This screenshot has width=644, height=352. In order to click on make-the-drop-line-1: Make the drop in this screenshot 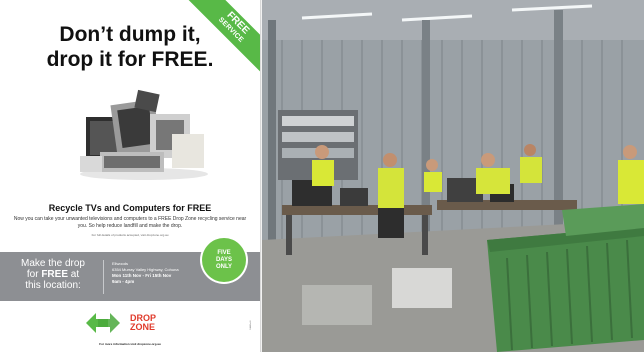, I will do `click(53, 263)`.